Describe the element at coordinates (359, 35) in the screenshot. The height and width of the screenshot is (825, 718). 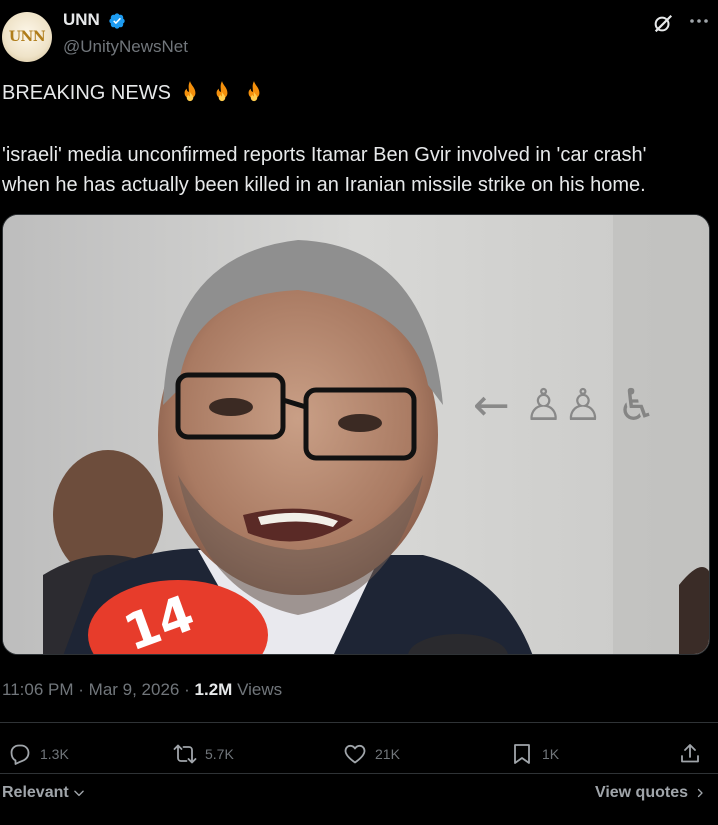
I see `post-header: UNN UNN @UnityNewsNet` at that location.